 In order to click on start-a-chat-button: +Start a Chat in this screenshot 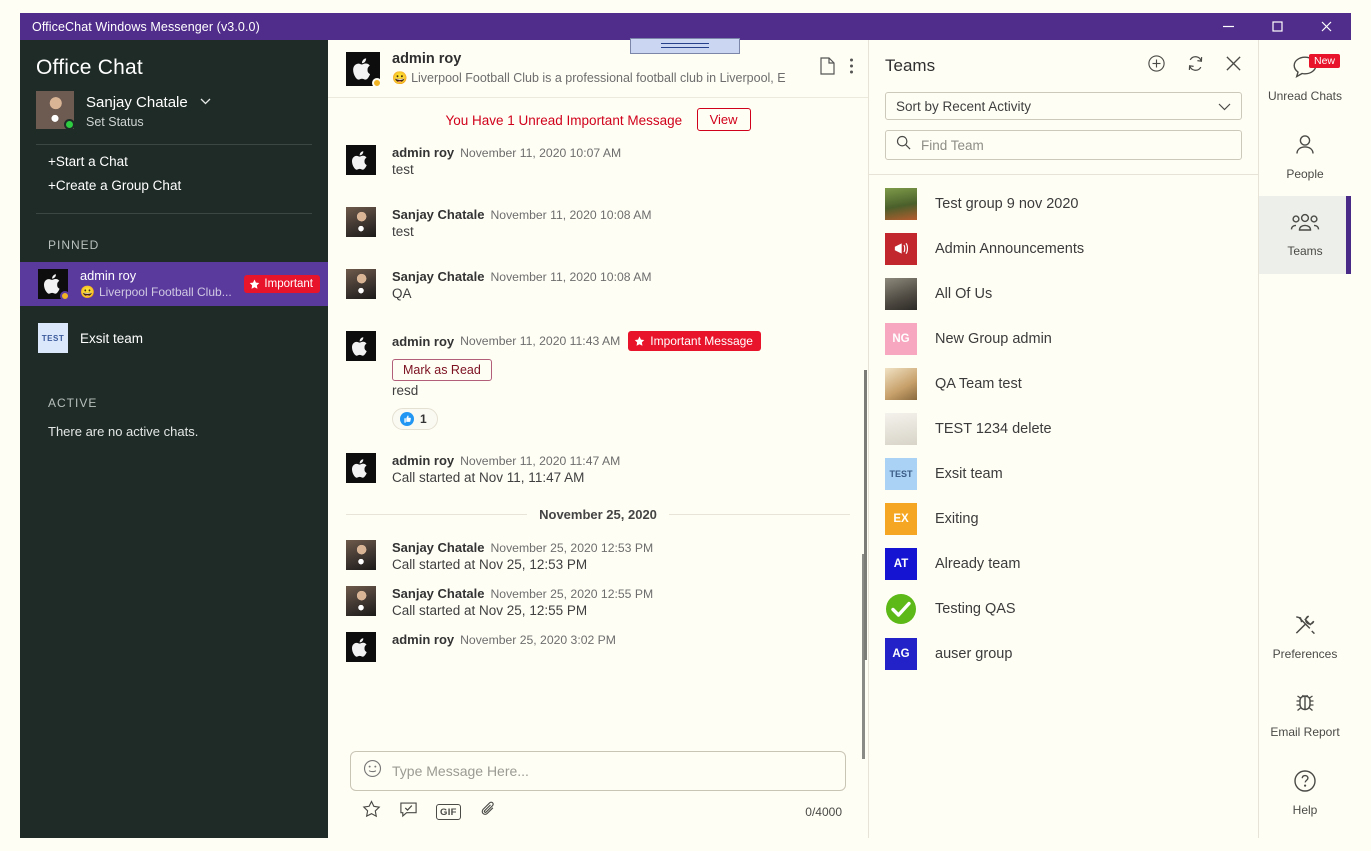, I will do `click(174, 157)`.